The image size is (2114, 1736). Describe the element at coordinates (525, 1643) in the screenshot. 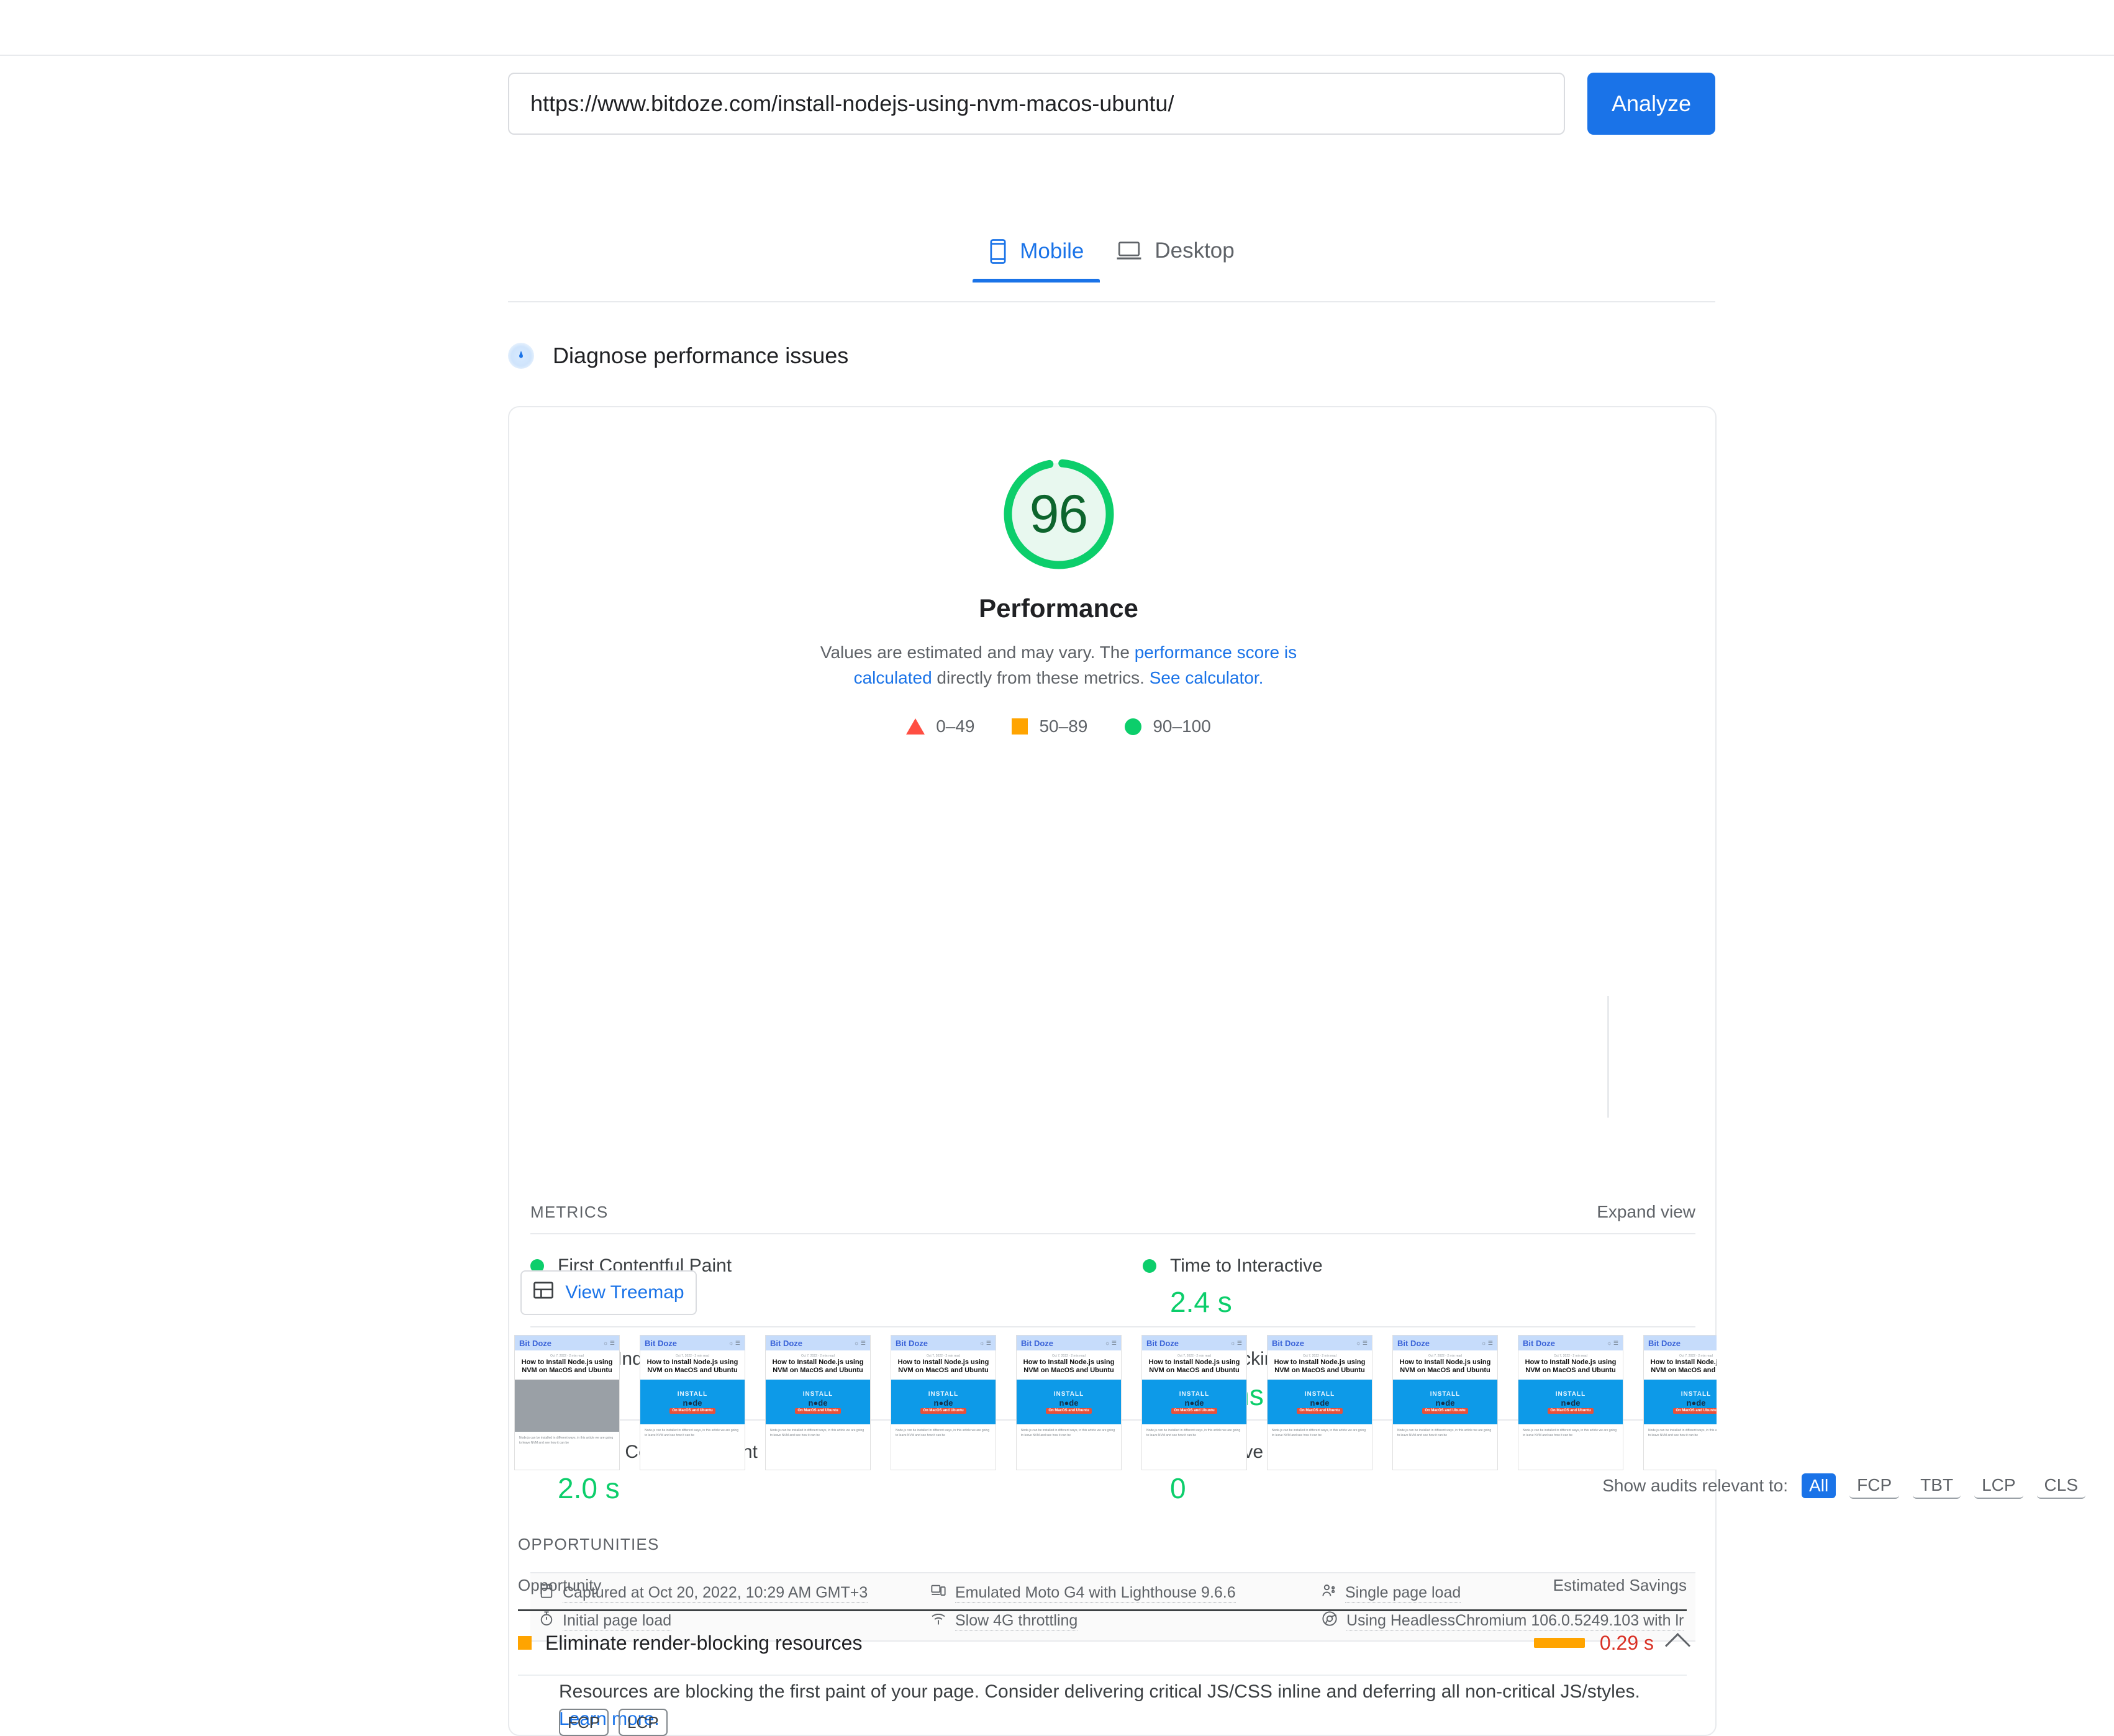

I see `warning-square-icon` at that location.